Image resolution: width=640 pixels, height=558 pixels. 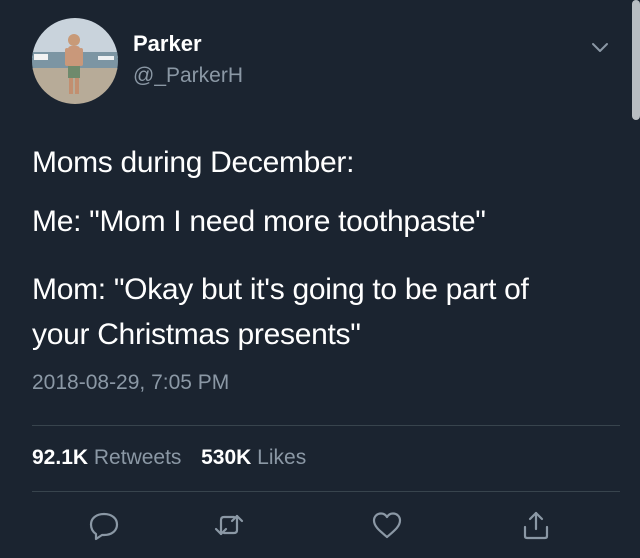 I want to click on tweet-text-line: your Christmas presents", so click(x=196, y=334).